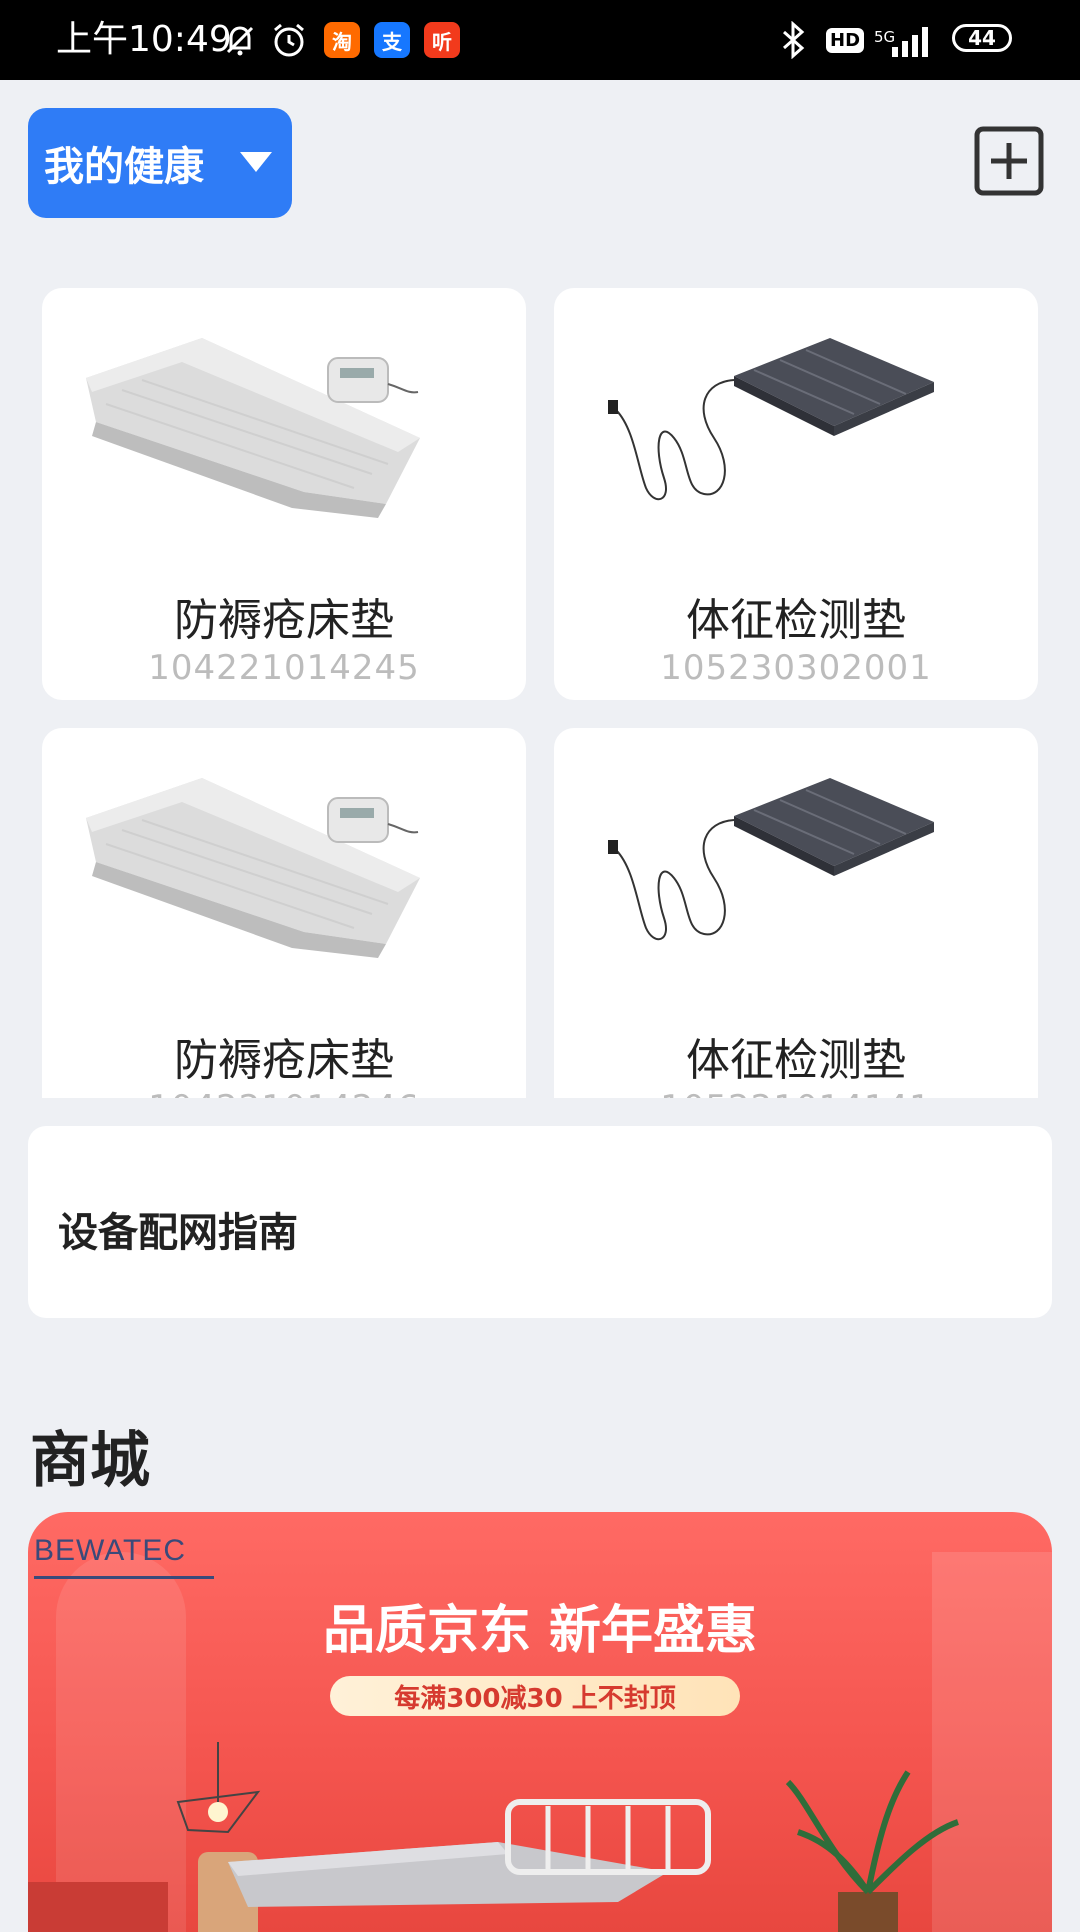  What do you see at coordinates (284, 668) in the screenshot?
I see `device-serial: 104221014245` at bounding box center [284, 668].